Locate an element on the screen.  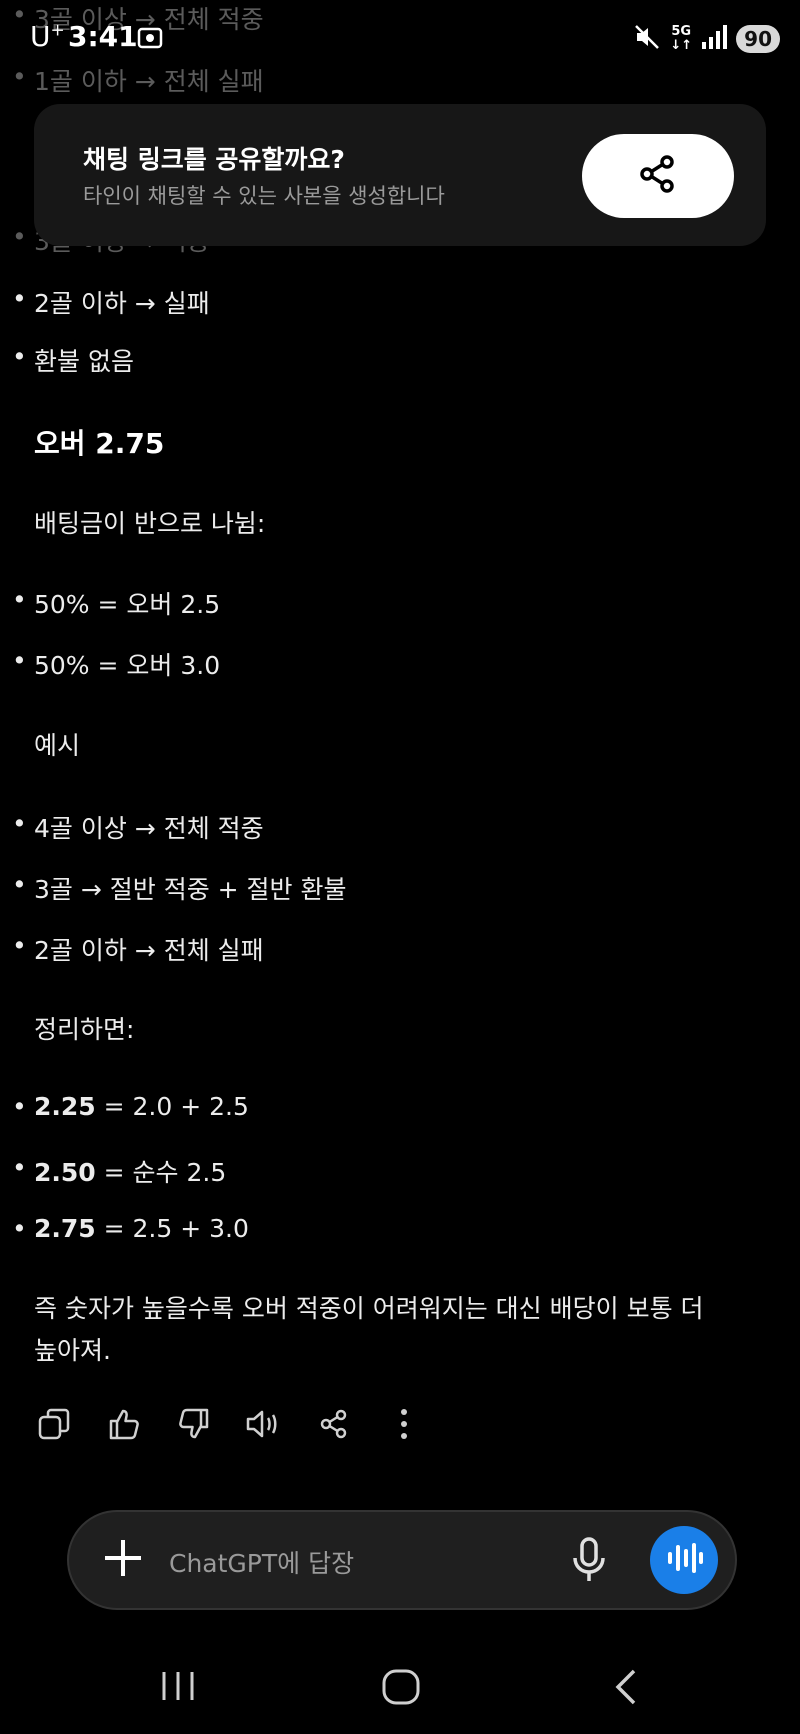
network-5g-icon: 5G ↓↑ is located at coordinates (681, 38).